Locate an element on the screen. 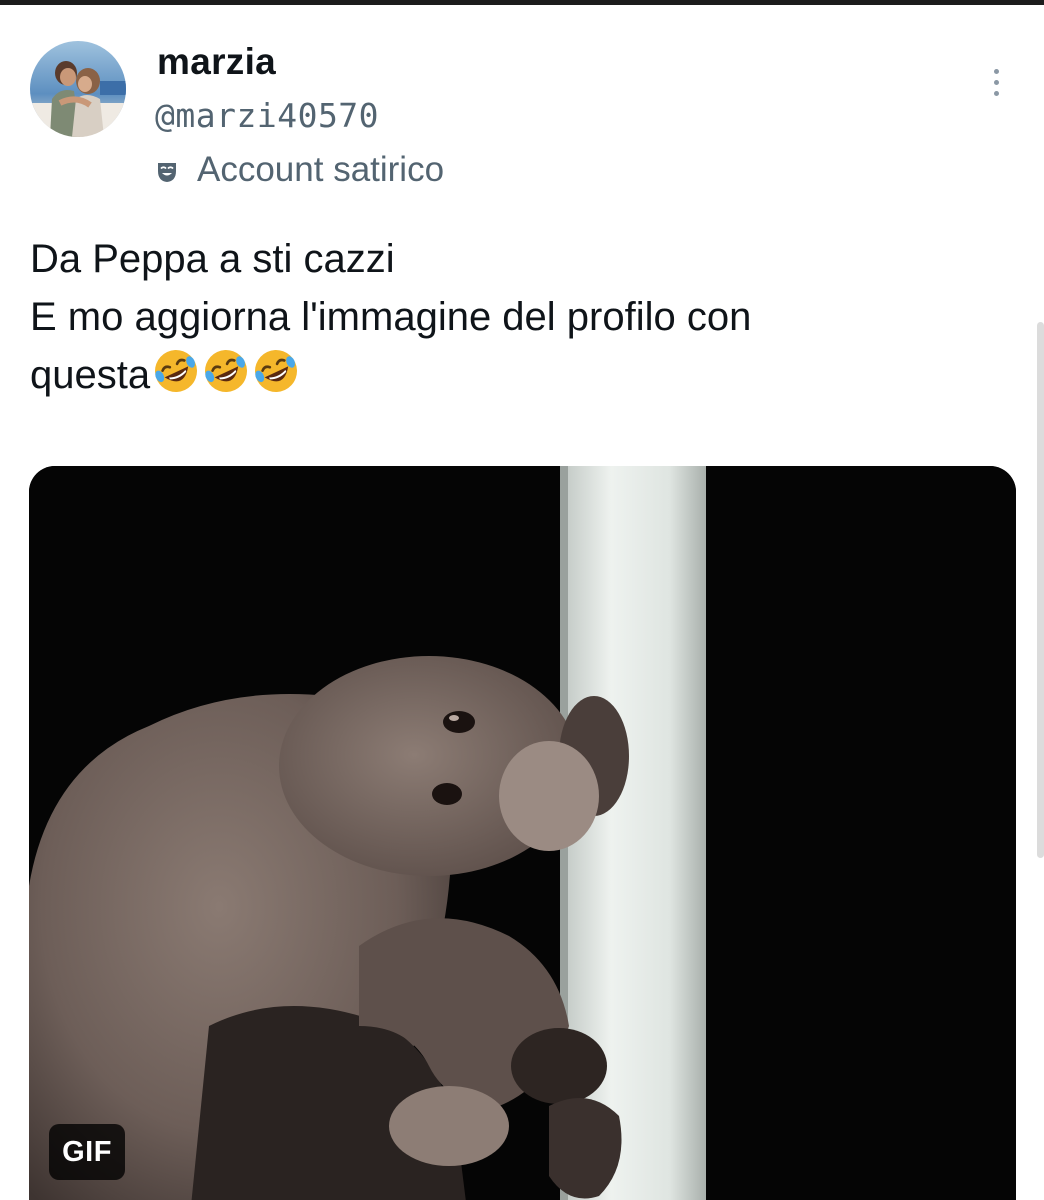 The image size is (1044, 1200). avatar is located at coordinates (78, 89).